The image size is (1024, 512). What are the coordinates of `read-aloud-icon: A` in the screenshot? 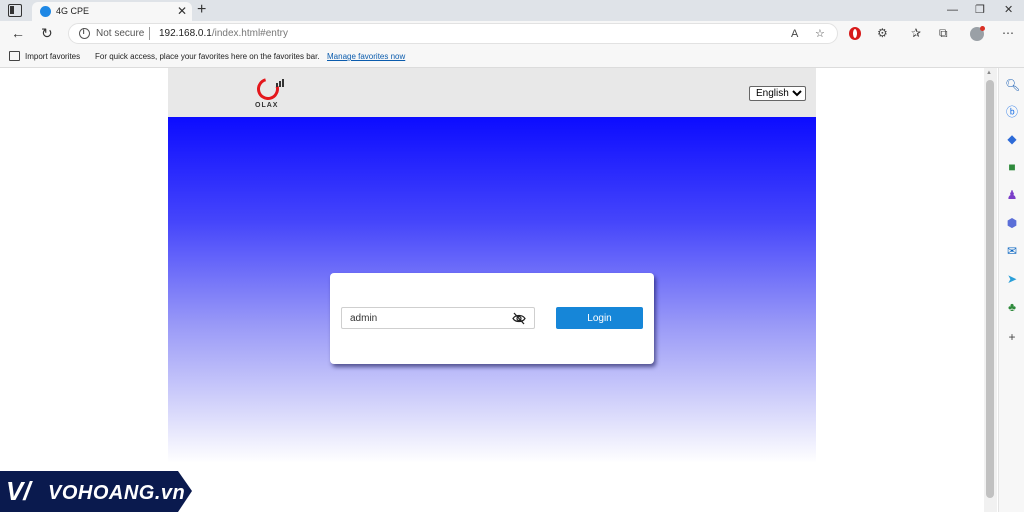 It's located at (794, 34).